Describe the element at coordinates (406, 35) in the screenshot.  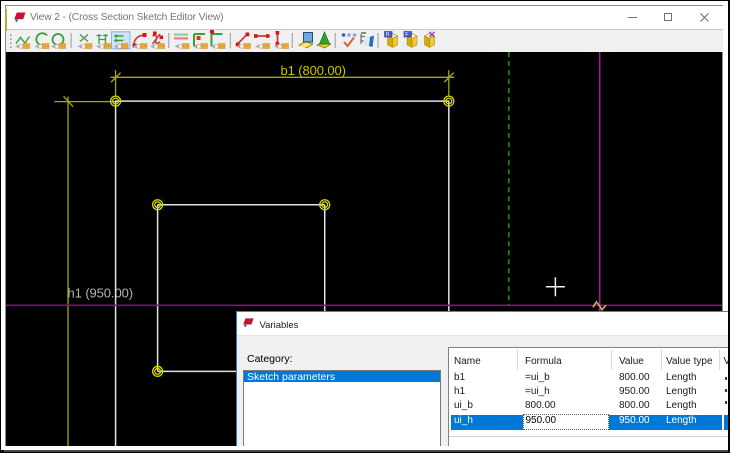
I see `svg-text: F` at that location.